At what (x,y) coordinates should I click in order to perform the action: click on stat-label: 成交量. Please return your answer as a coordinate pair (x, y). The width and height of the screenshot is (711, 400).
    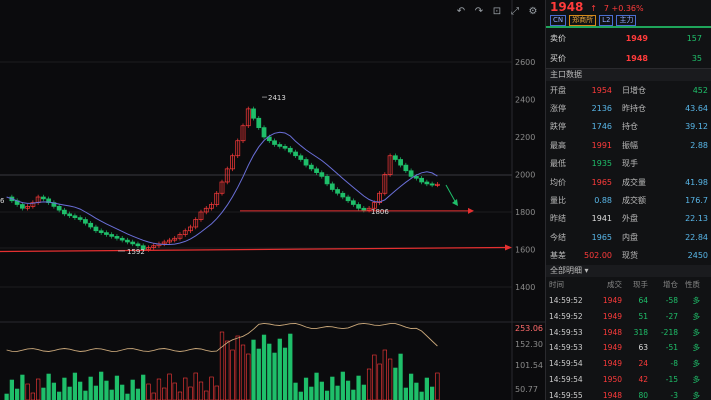
    Looking at the image, I should click on (634, 182).